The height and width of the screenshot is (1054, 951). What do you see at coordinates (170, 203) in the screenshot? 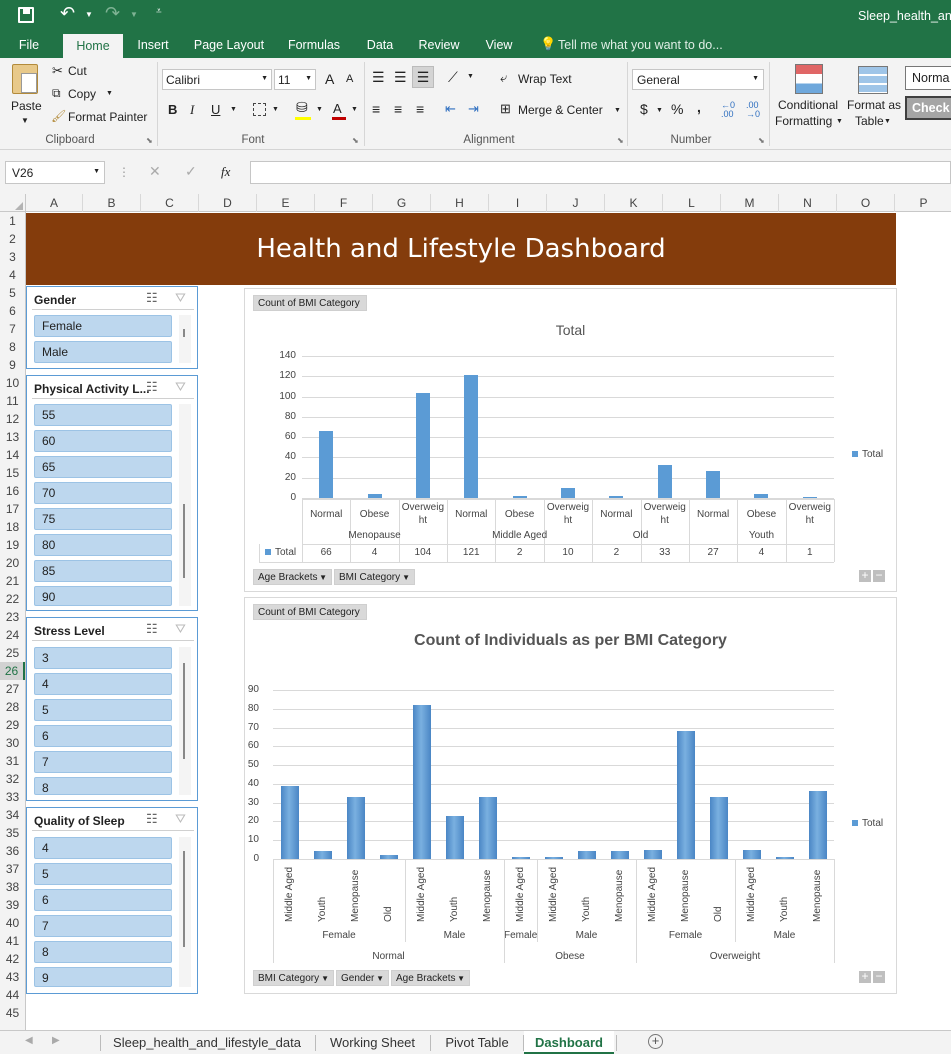
I see `col-header-c: C` at bounding box center [170, 203].